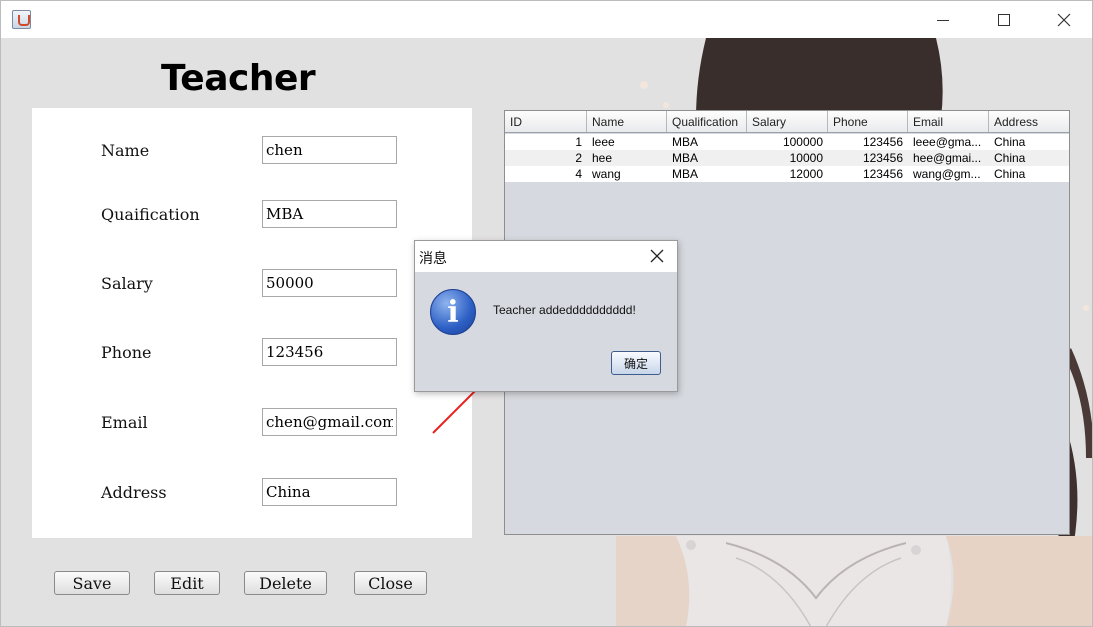 This screenshot has height=627, width=1093. I want to click on dialog-message: Teacher addedddddddddd!, so click(564, 310).